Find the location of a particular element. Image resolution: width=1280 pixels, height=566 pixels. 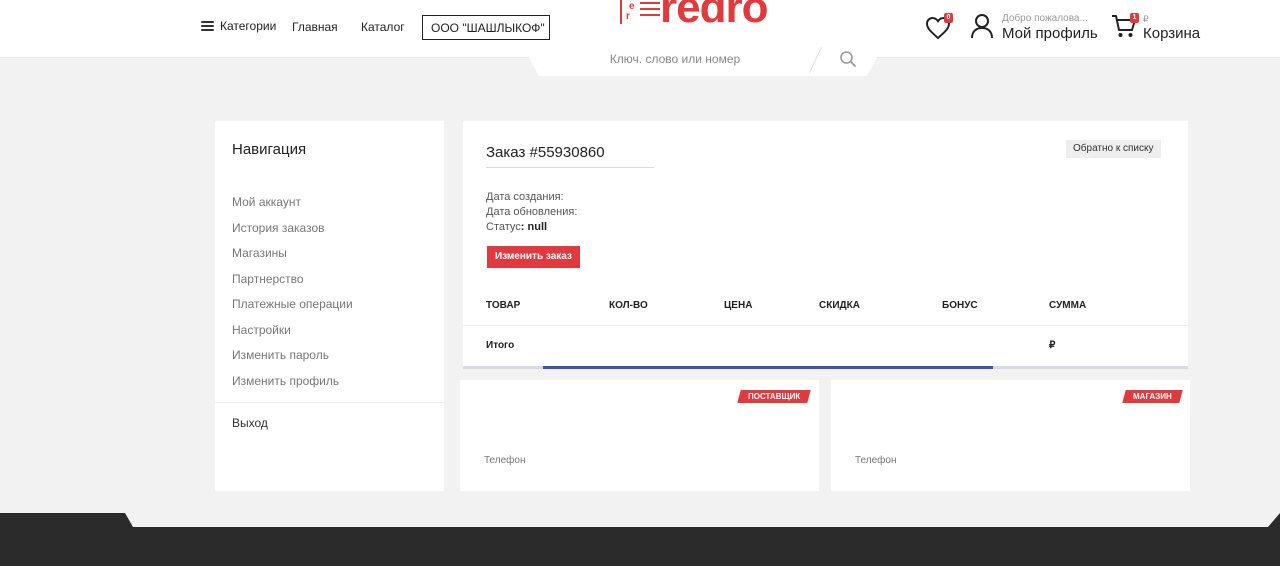

site-footer is located at coordinates (640, 539).